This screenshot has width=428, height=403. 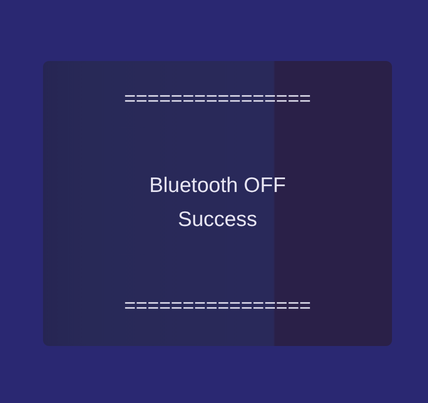 I want to click on toast-message: Bluetooth OFF Success, so click(x=217, y=202).